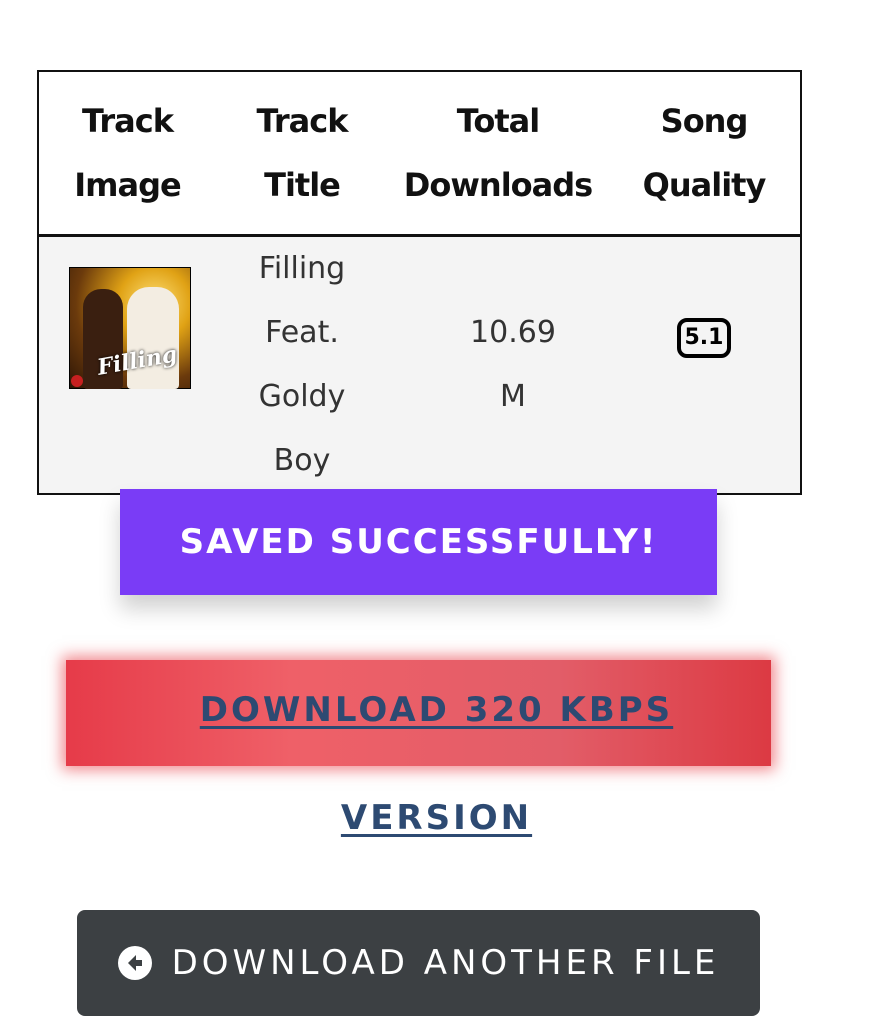  Describe the element at coordinates (445, 963) in the screenshot. I see `download-another-file-label: DOWNLOAD ANOTHER FILE` at that location.